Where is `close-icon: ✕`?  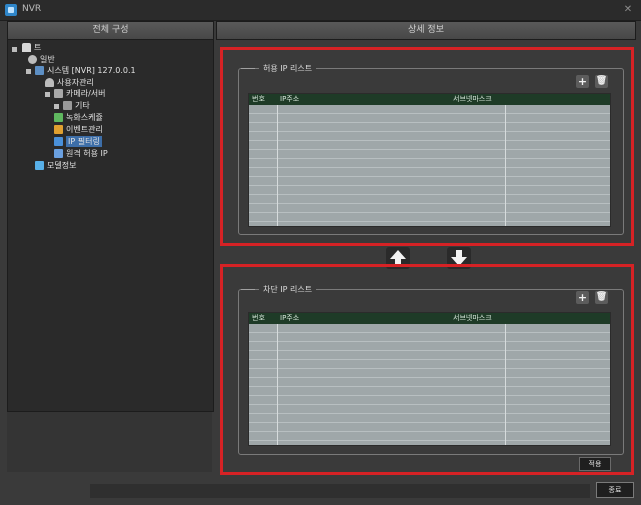
close-icon: ✕ is located at coordinates (628, 9).